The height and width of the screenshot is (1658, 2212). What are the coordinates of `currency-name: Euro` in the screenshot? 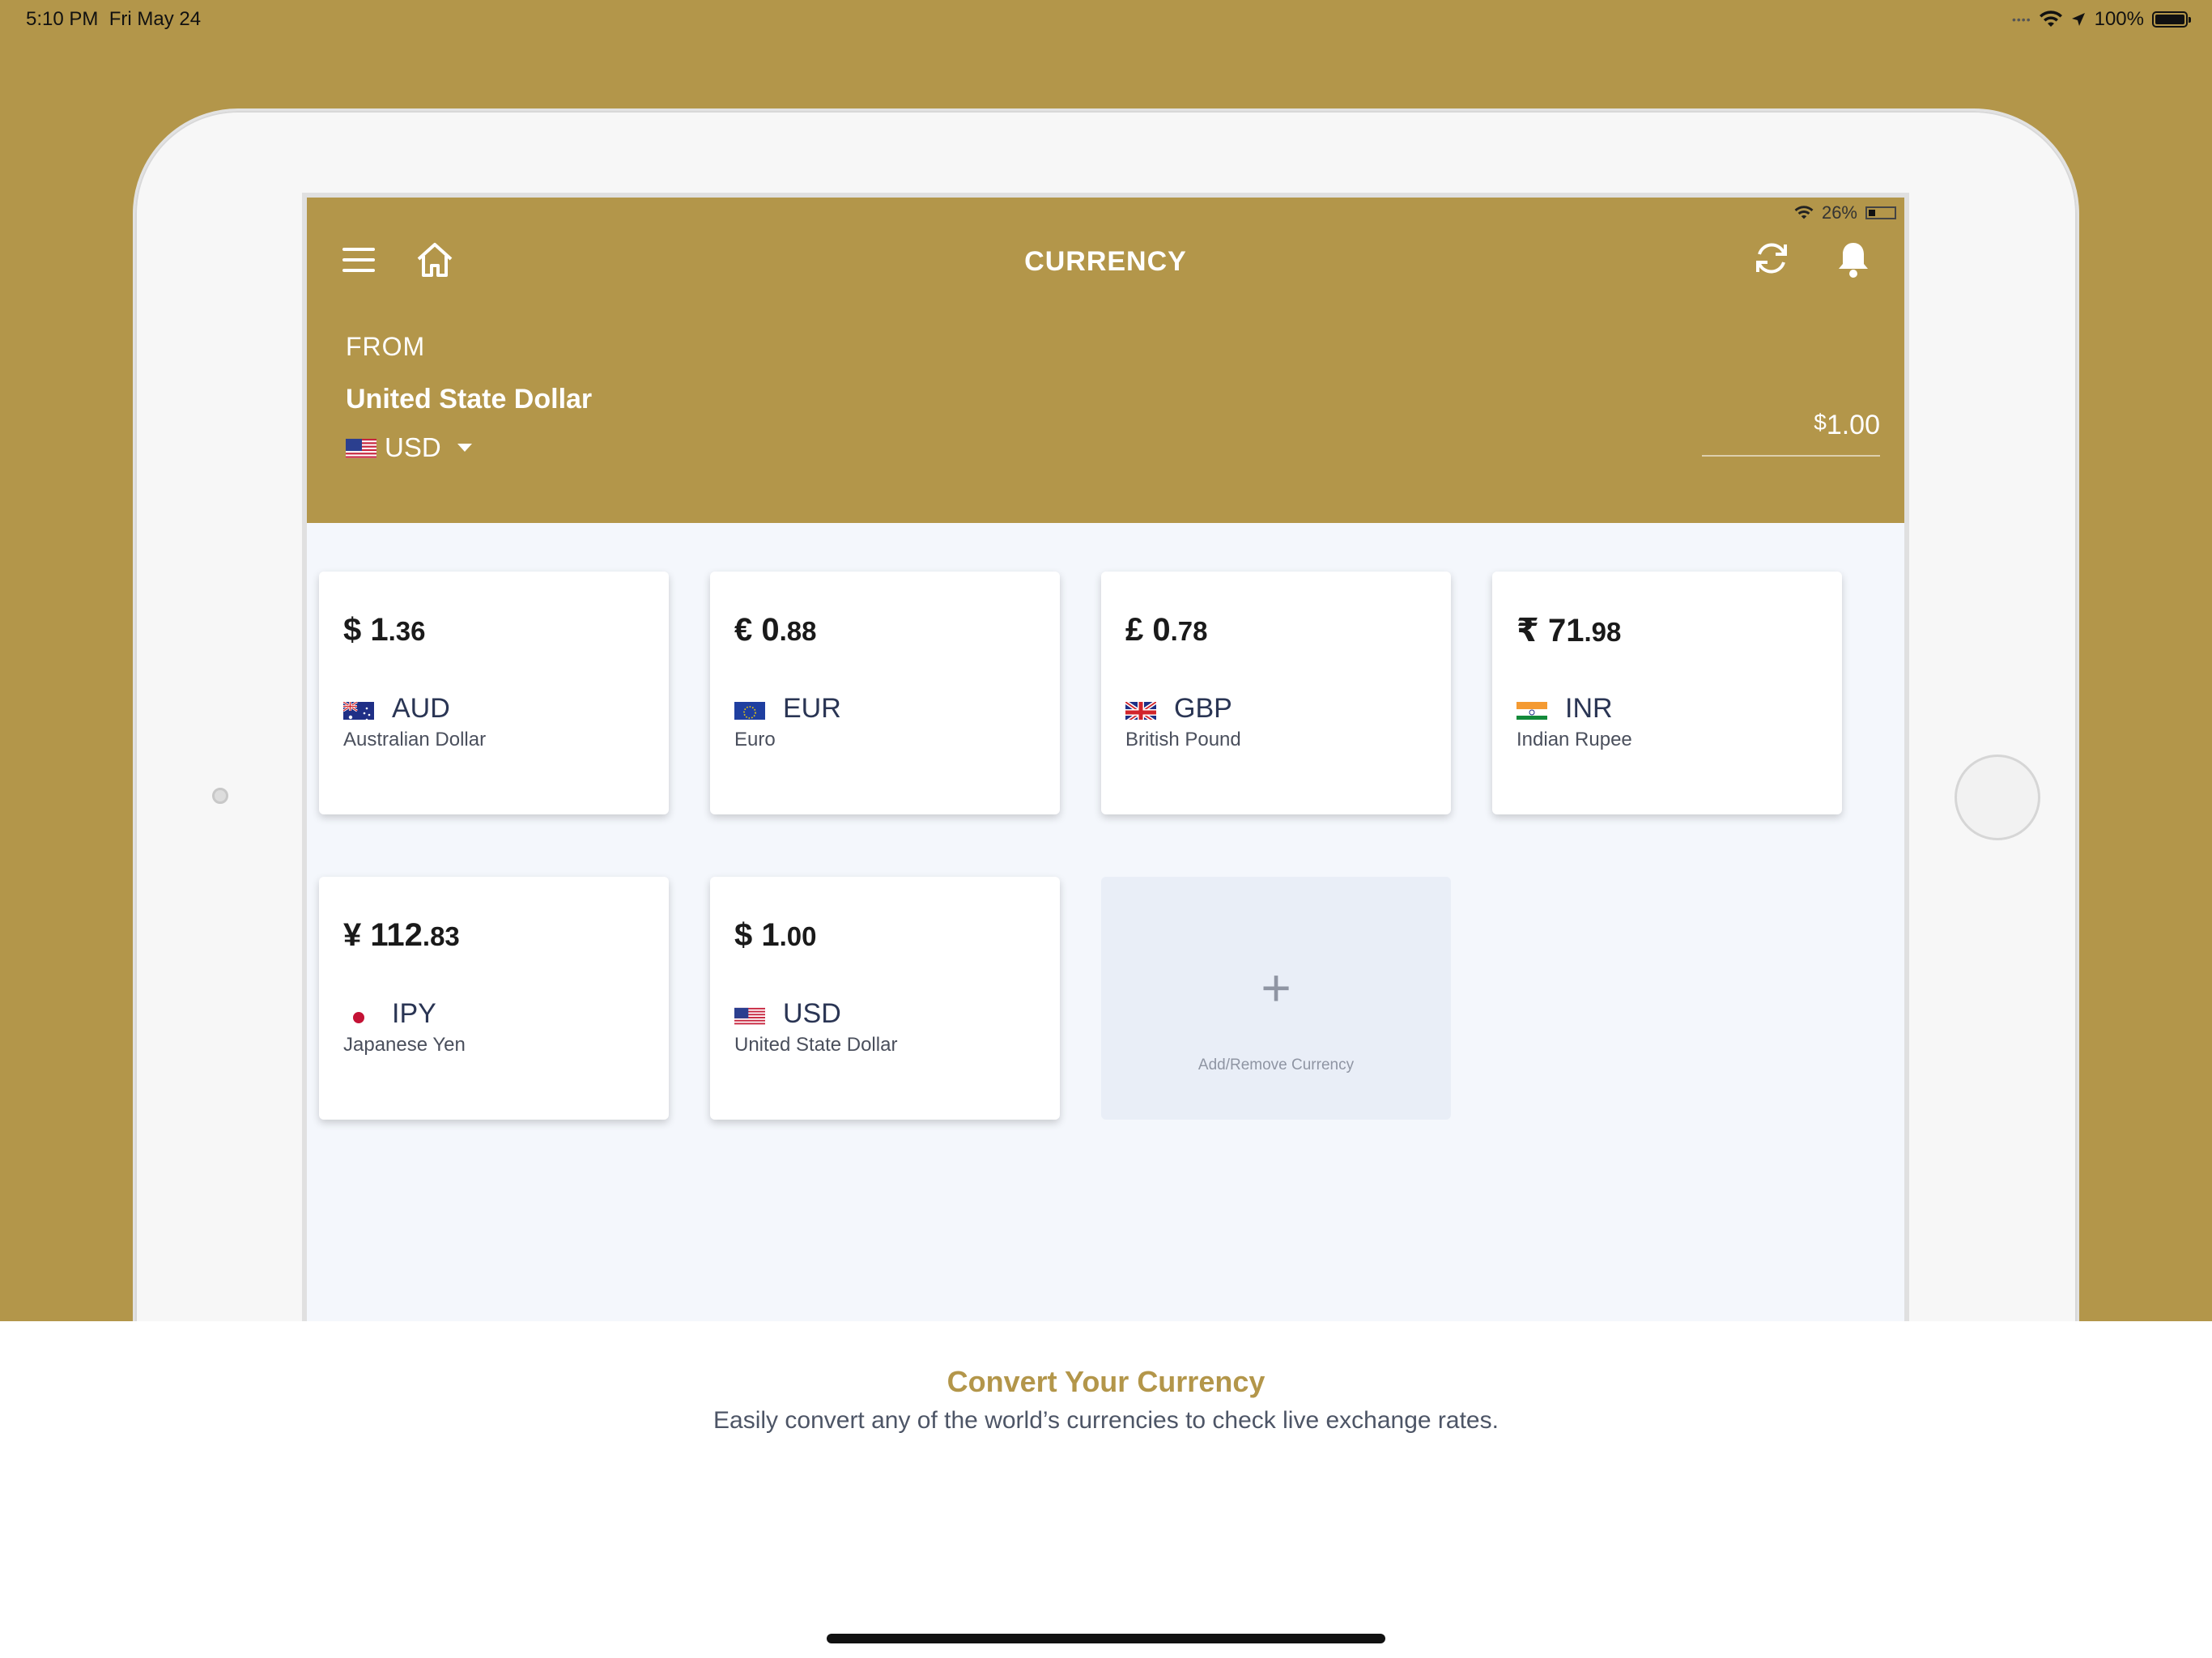 It's located at (755, 739).